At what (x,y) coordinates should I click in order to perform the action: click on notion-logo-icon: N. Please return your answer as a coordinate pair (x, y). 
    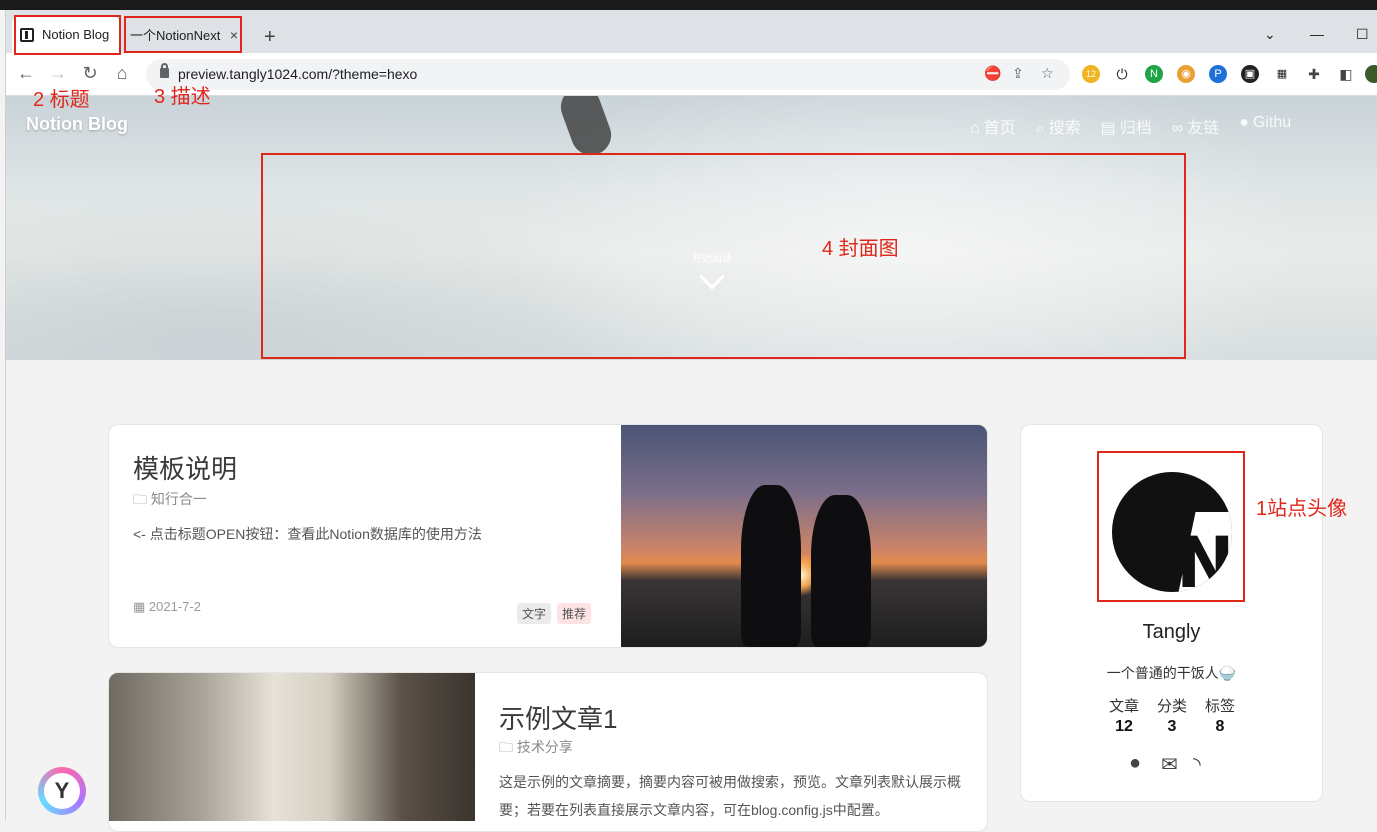
    Looking at the image, I should click on (1204, 557).